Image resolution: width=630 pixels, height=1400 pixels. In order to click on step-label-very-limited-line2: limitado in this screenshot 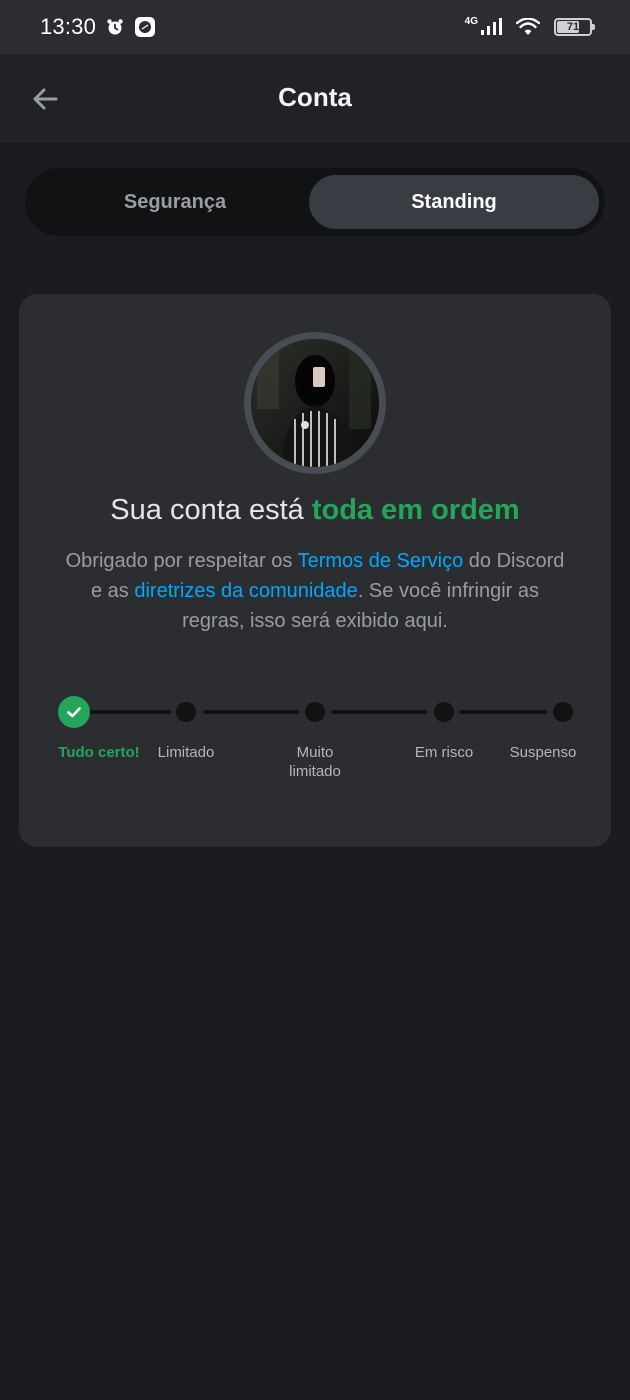, I will do `click(315, 771)`.